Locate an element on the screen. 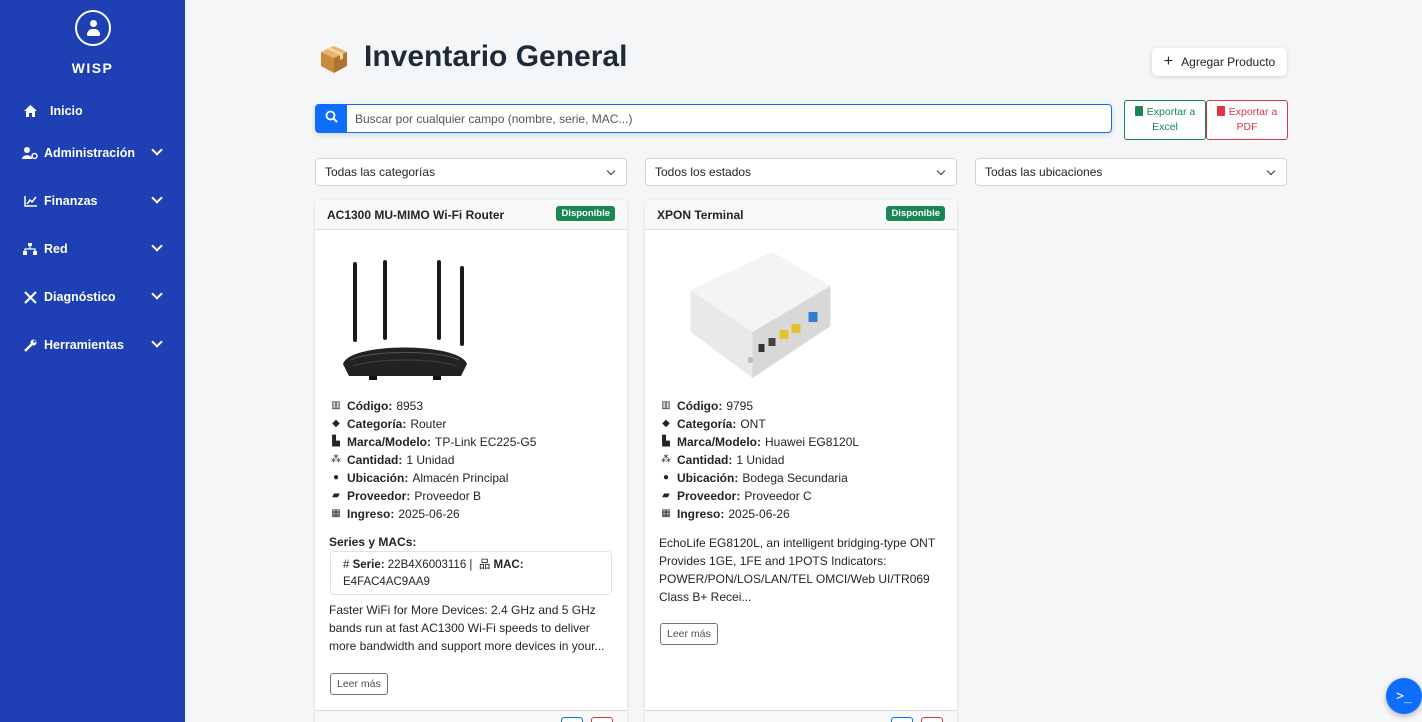 The image size is (1422, 722). product-name: AC1300 MU-MIMO Wi-Fi Router is located at coordinates (416, 215).